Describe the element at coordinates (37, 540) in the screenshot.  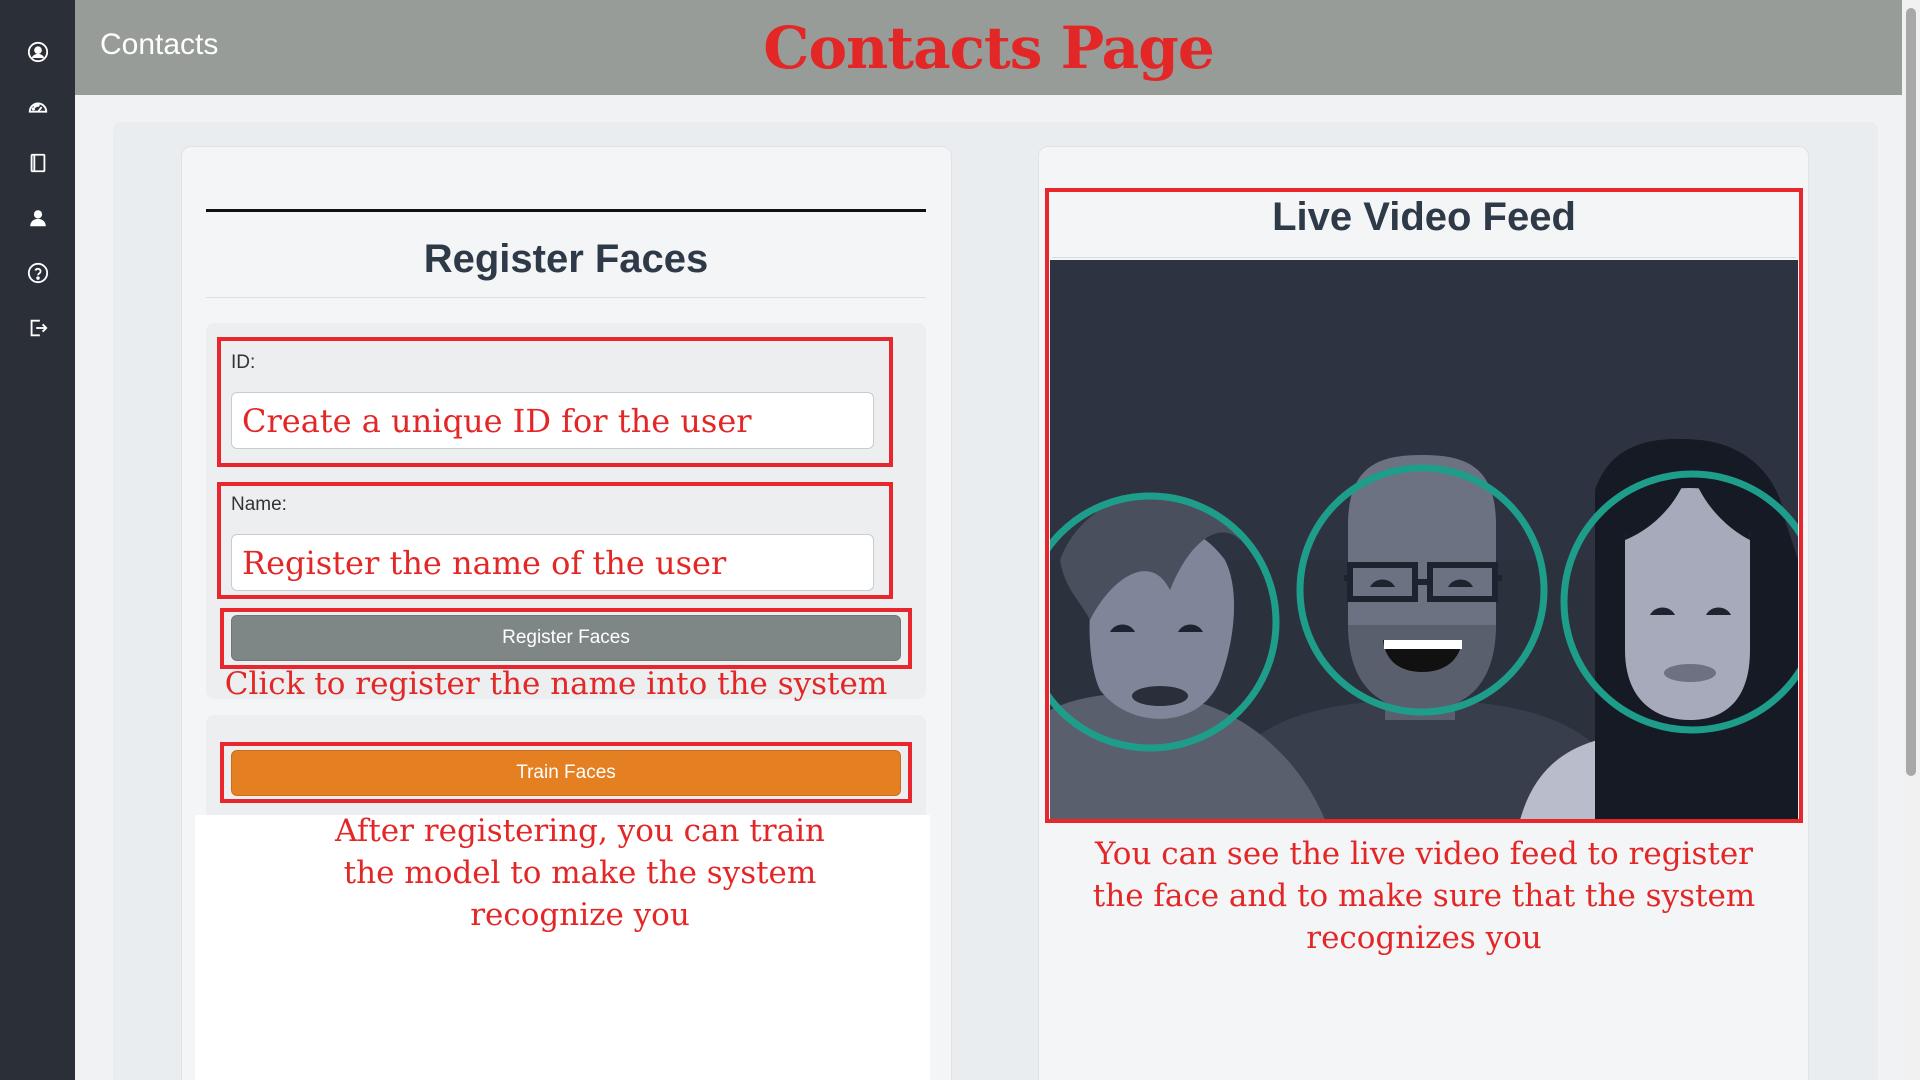
I see `sidebar` at that location.